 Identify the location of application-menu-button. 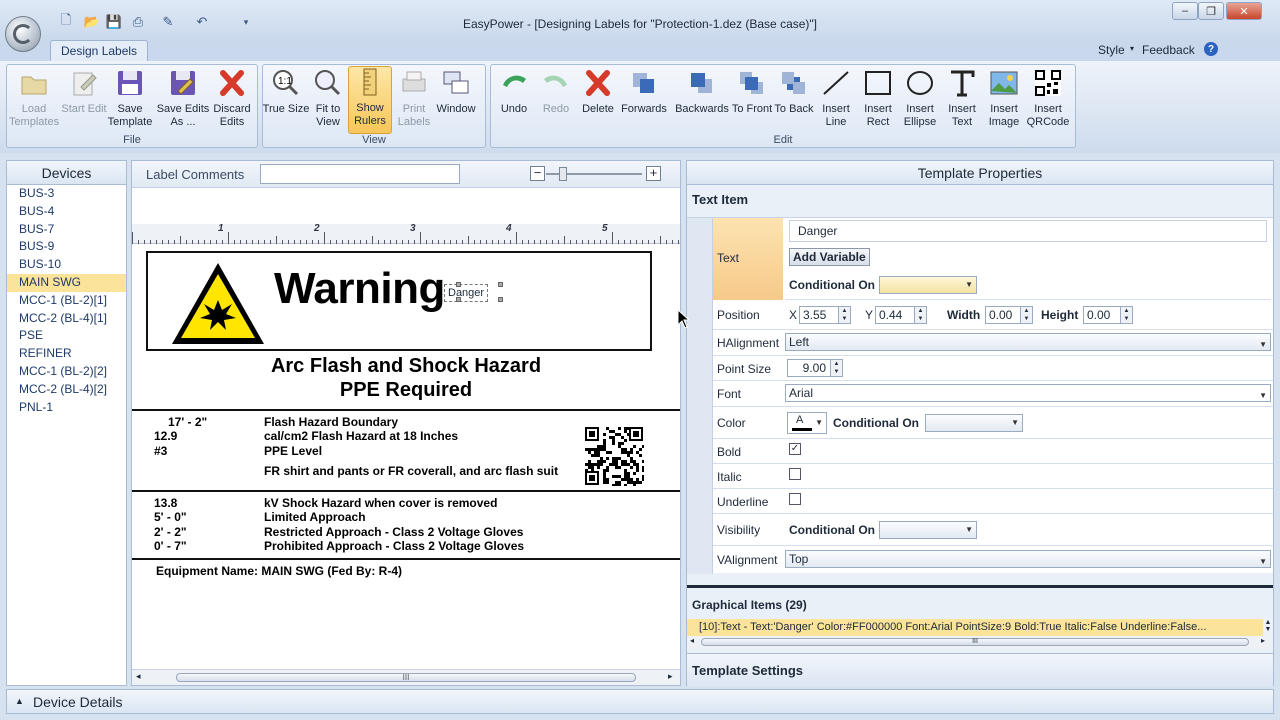
(23, 34).